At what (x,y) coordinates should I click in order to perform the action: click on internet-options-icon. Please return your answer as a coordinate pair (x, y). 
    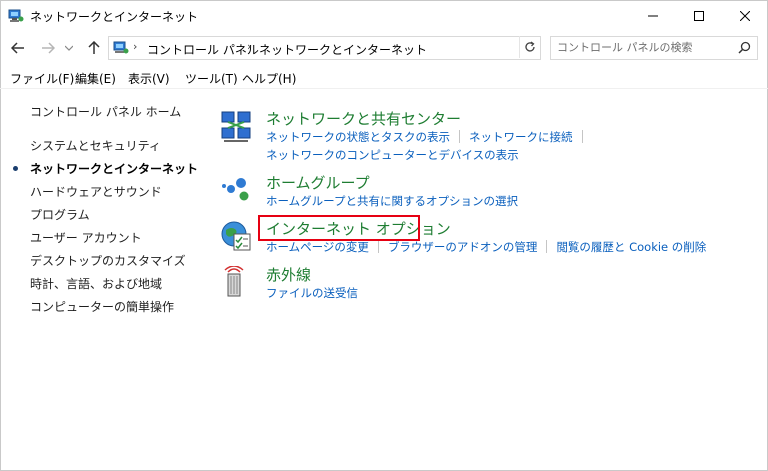
    Looking at the image, I should click on (237, 237).